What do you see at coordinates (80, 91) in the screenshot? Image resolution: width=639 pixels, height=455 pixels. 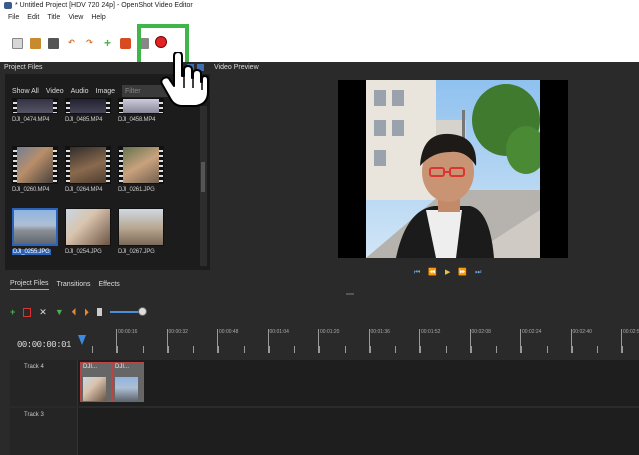 I see `filter-audio: Audio` at bounding box center [80, 91].